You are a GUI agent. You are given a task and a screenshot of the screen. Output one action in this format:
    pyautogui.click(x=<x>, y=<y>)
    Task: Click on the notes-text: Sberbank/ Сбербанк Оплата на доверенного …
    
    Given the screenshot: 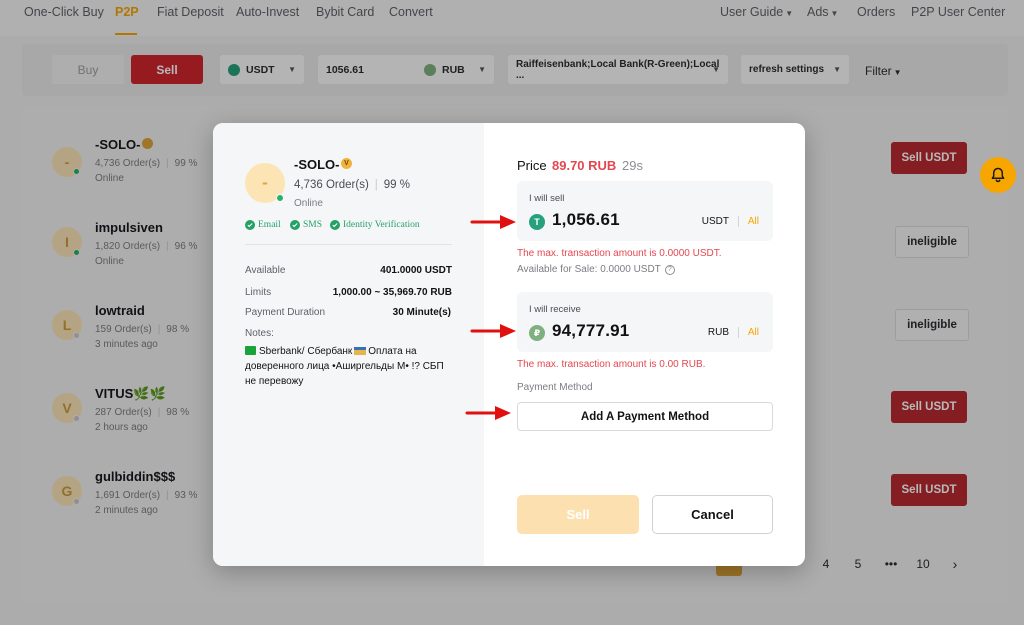 What is the action you would take?
    pyautogui.click(x=351, y=366)
    